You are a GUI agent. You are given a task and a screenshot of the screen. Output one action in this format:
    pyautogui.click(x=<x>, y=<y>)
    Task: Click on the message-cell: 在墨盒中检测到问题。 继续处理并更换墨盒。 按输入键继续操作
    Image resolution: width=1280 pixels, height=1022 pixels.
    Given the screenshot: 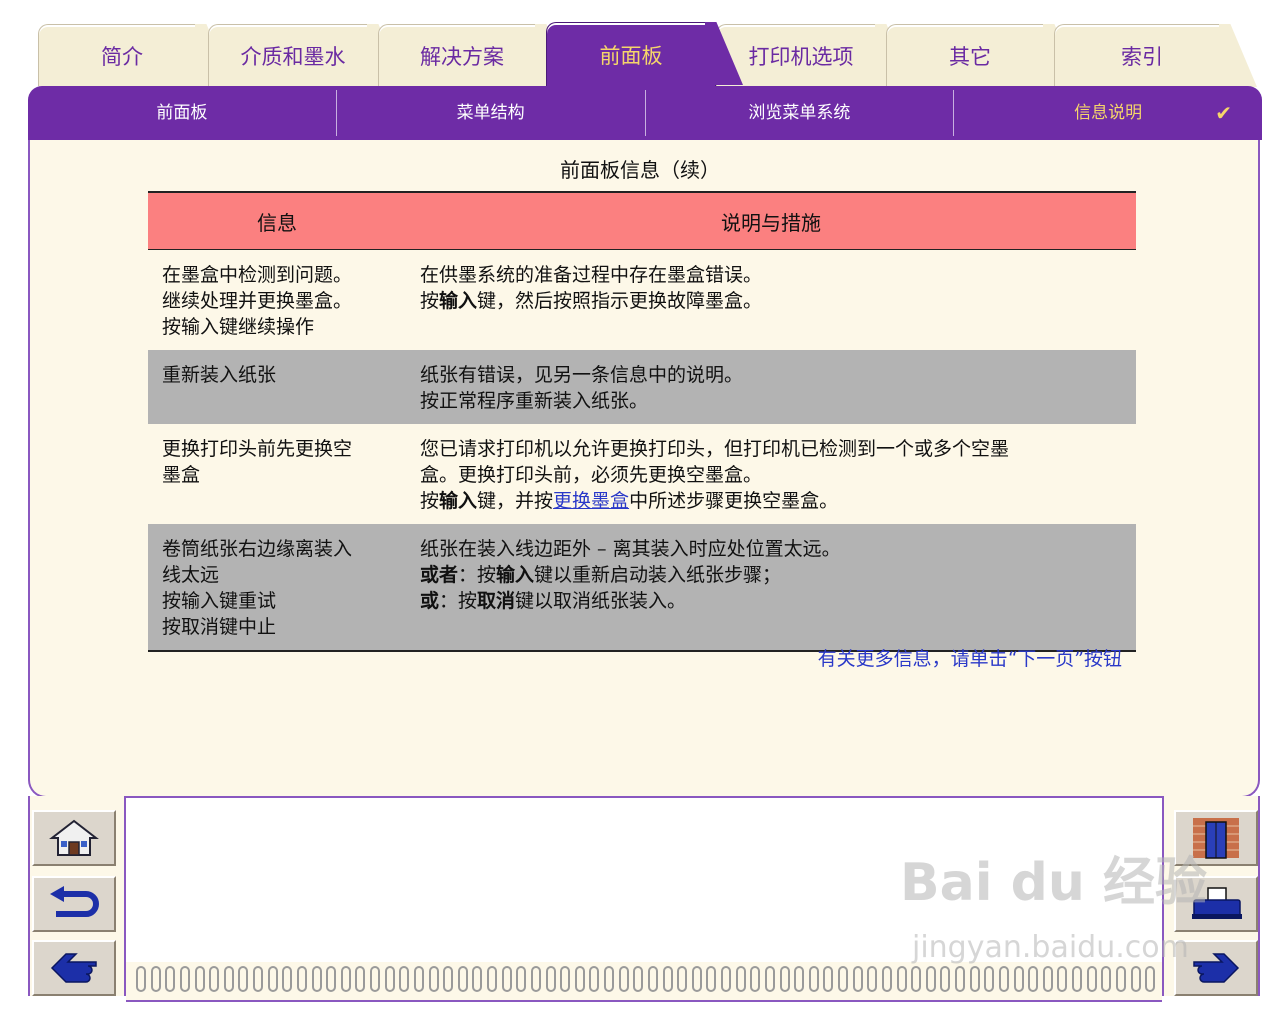 What is the action you would take?
    pyautogui.click(x=277, y=300)
    